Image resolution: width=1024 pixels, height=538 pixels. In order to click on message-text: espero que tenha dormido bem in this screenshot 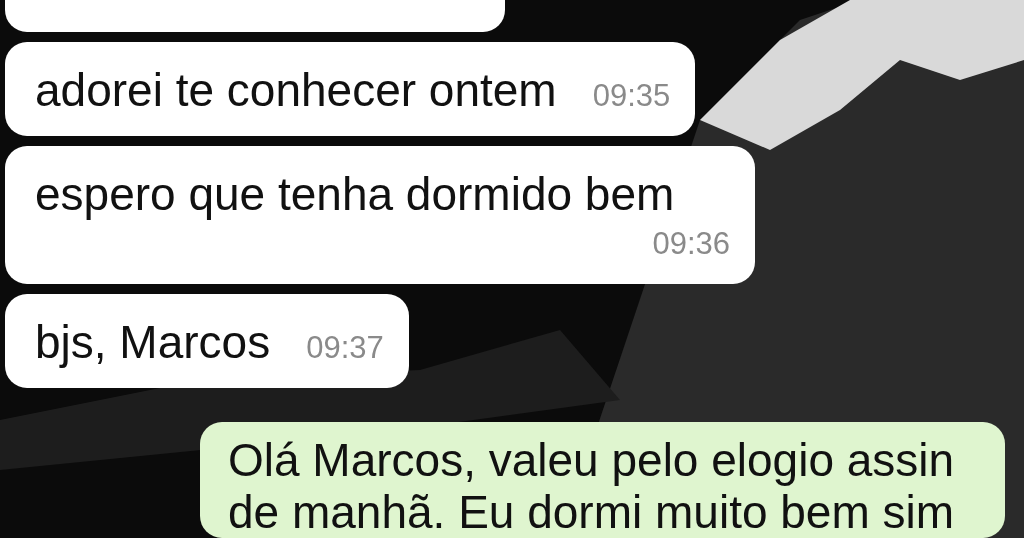, I will do `click(355, 194)`.